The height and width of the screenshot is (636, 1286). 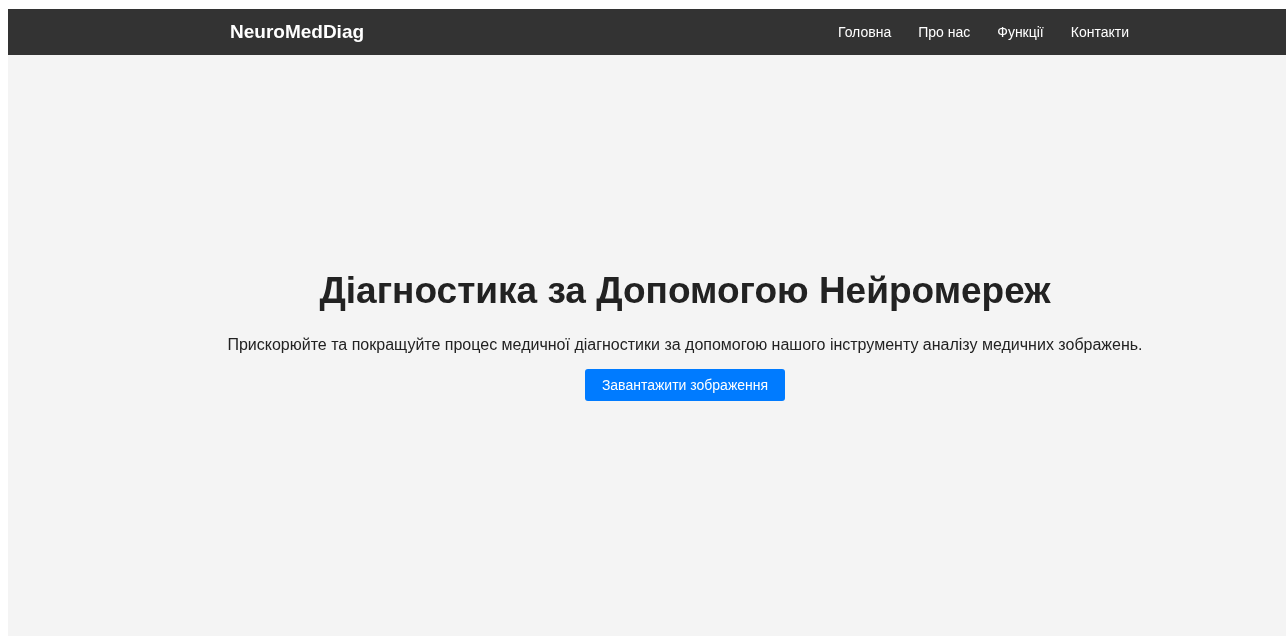 What do you see at coordinates (685, 291) in the screenshot?
I see `hero-title: Діагностика за Допомогою Нейромереж` at bounding box center [685, 291].